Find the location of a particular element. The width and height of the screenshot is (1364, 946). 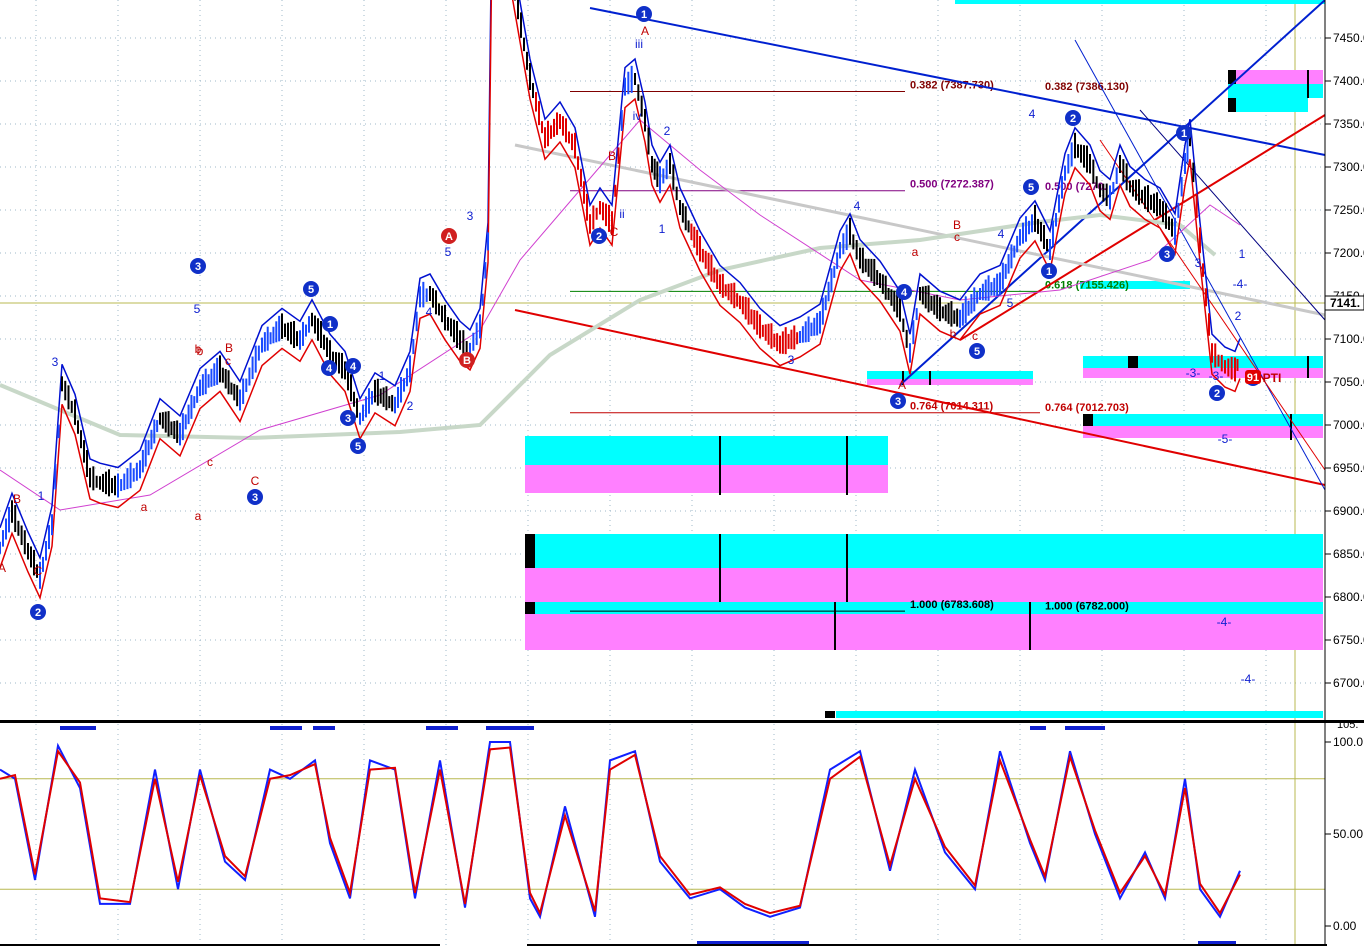

y-tick-label: 7100.00 is located at coordinates (1348, 339).